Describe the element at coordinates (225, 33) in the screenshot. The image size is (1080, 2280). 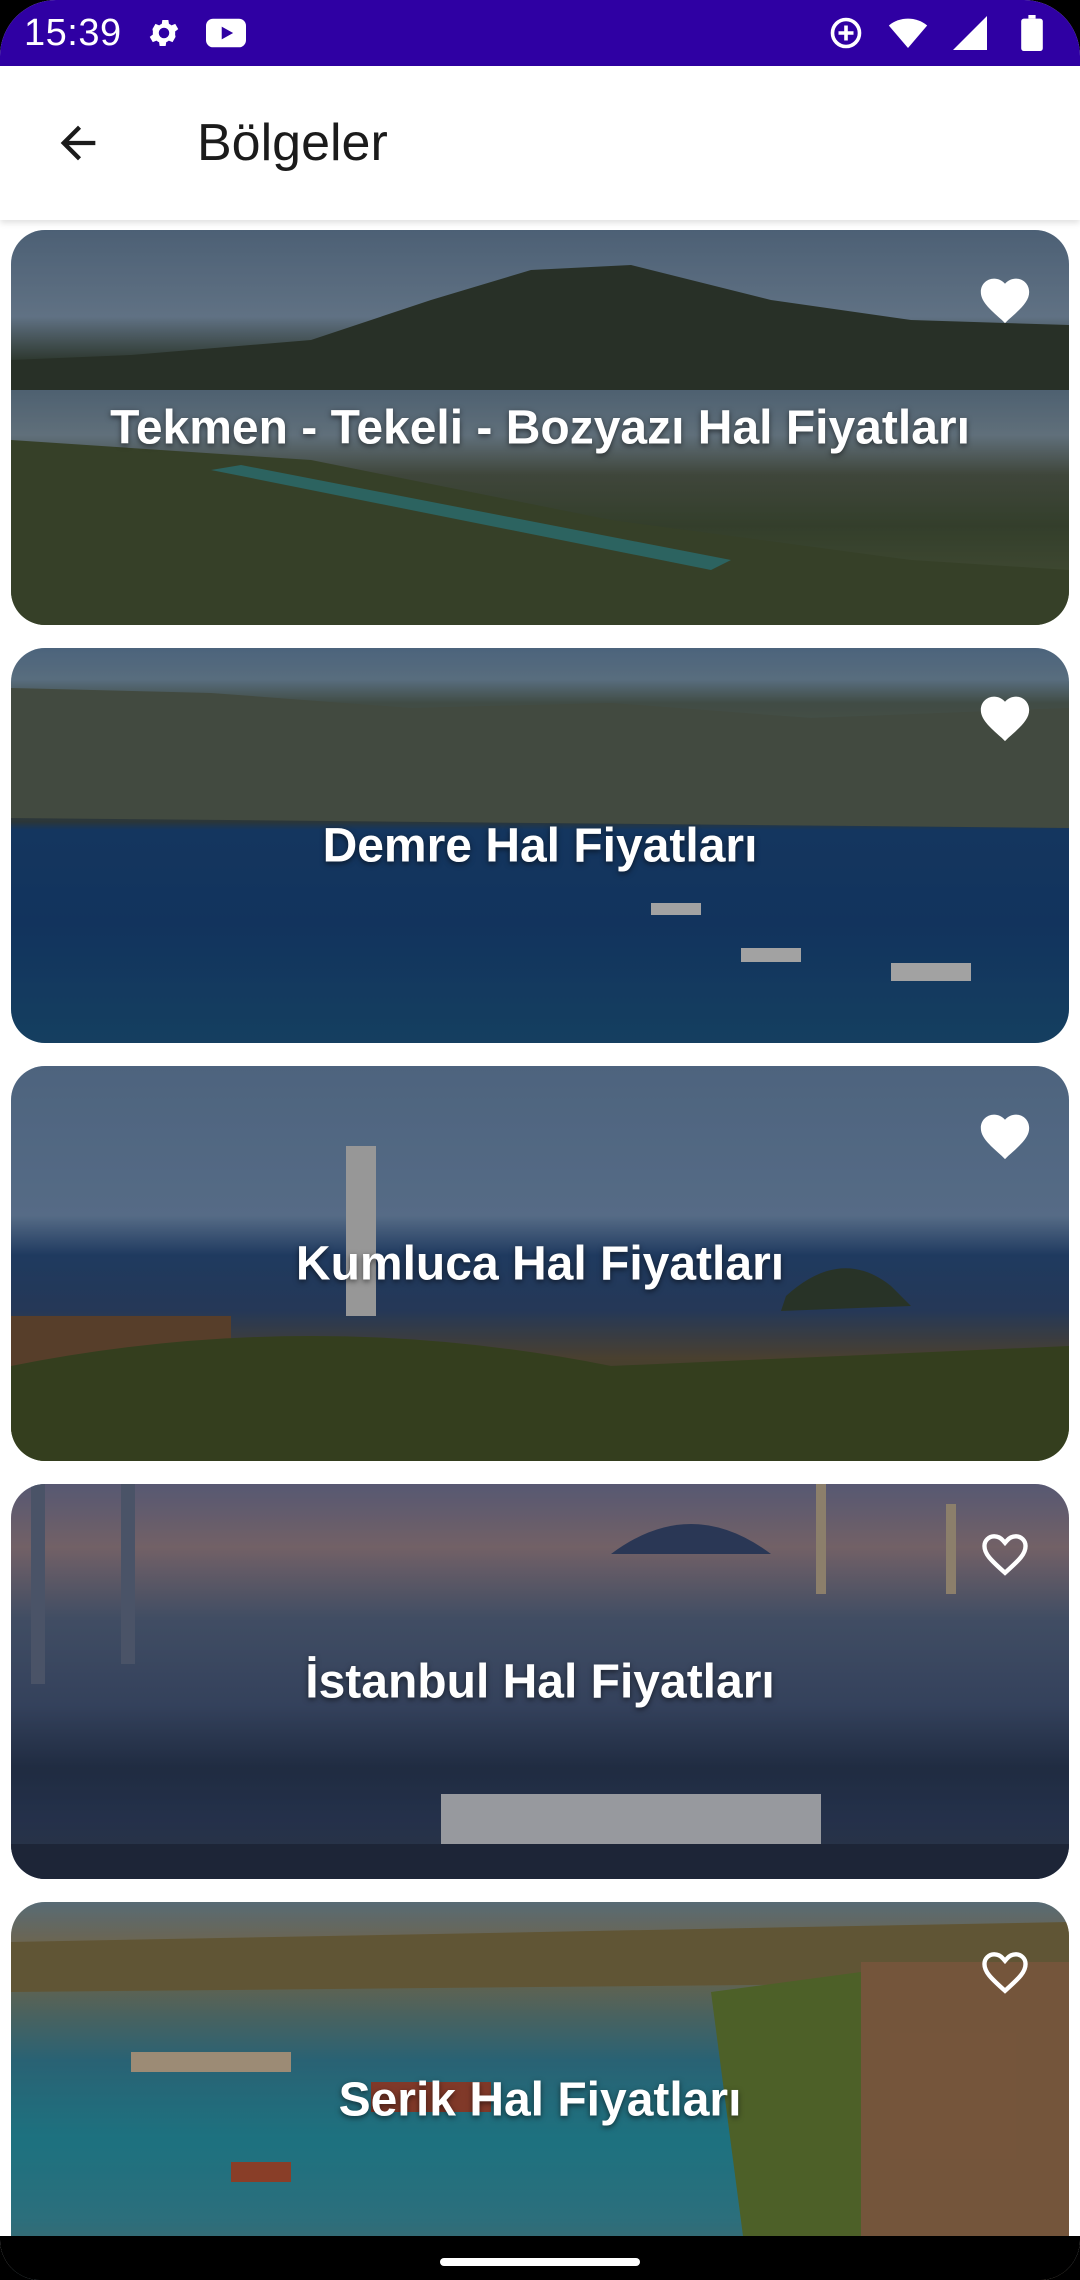
I see `youtube-icon` at that location.